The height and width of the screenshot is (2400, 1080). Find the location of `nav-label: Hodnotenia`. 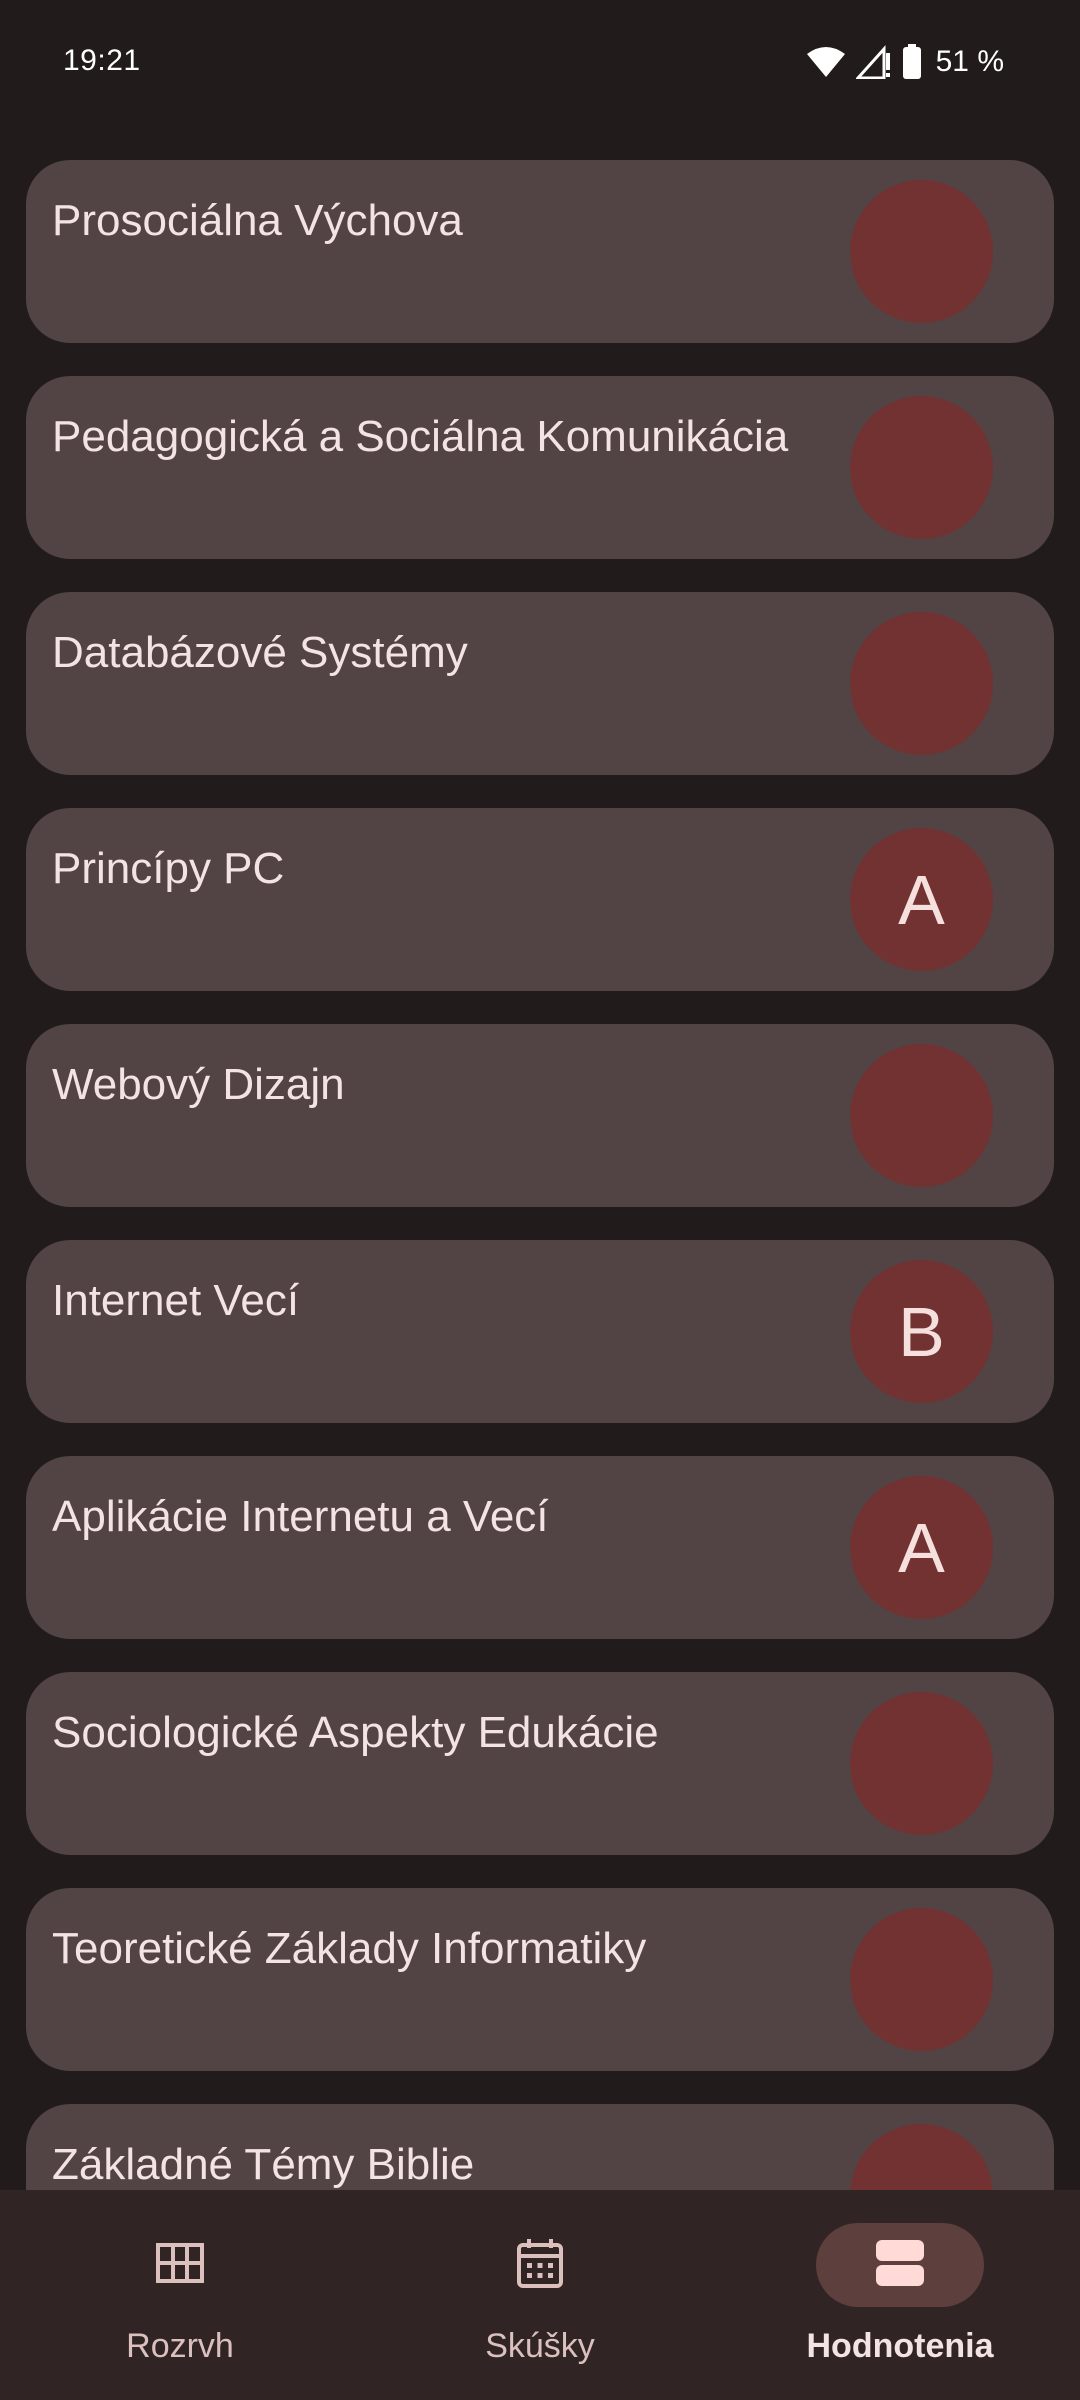

nav-label: Hodnotenia is located at coordinates (900, 2346).